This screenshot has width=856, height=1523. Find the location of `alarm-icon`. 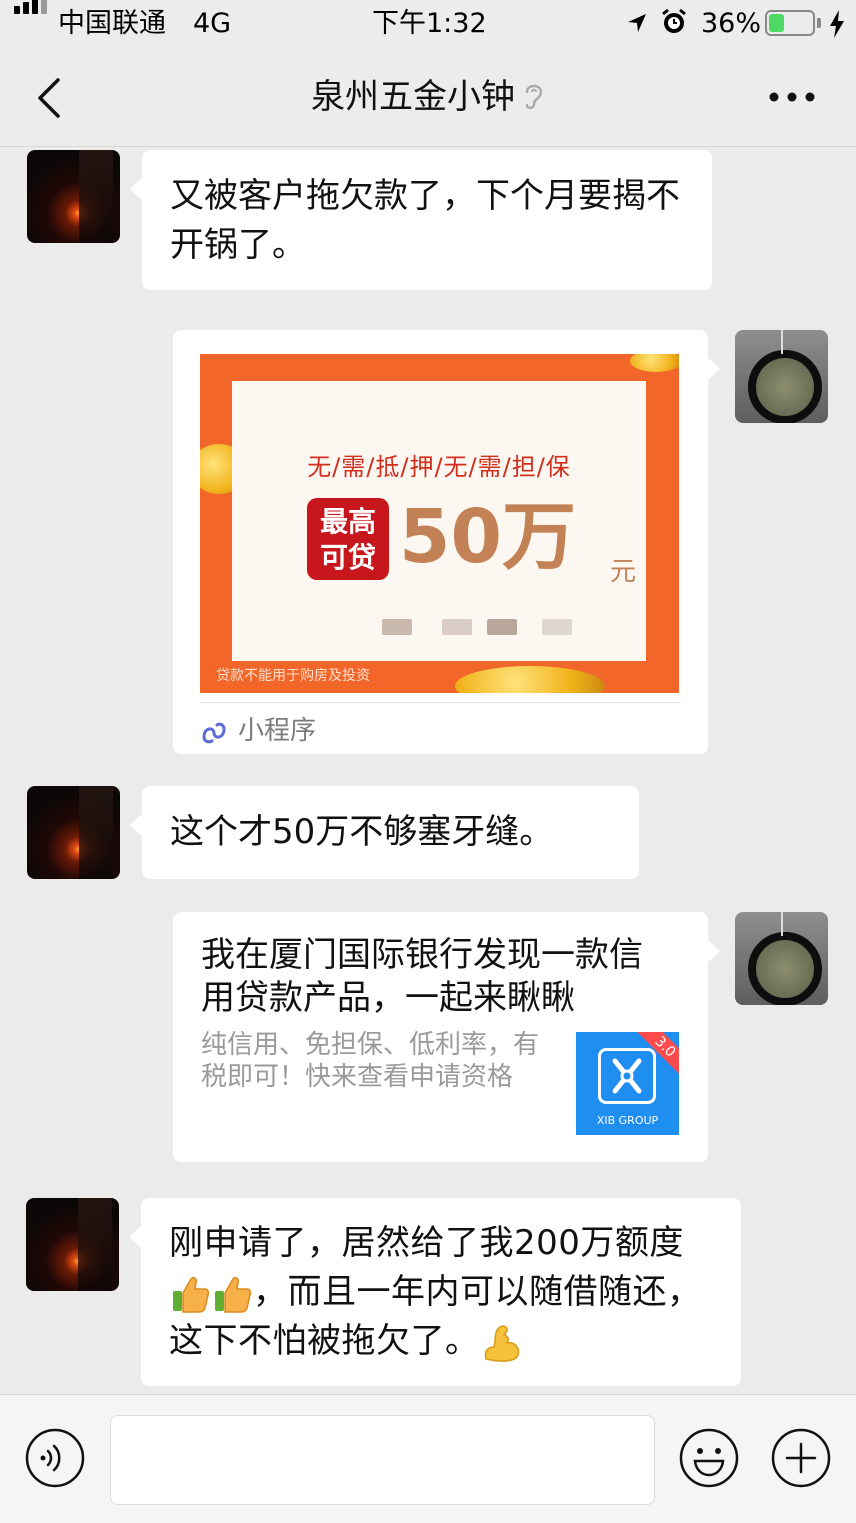

alarm-icon is located at coordinates (674, 20).